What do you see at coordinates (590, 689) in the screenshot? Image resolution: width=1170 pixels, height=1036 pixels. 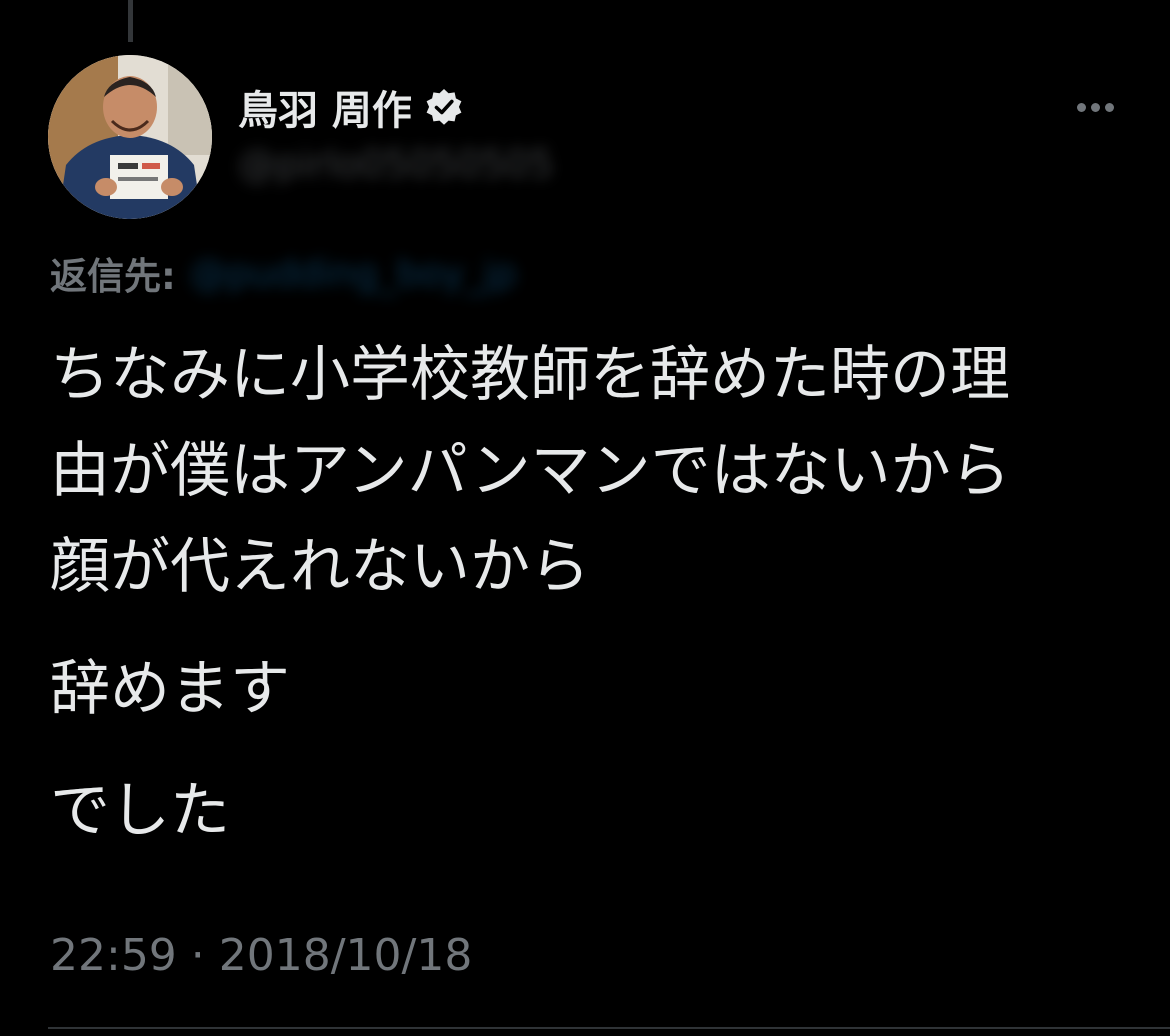 I see `tweet-paragraph: 辞めます` at bounding box center [590, 689].